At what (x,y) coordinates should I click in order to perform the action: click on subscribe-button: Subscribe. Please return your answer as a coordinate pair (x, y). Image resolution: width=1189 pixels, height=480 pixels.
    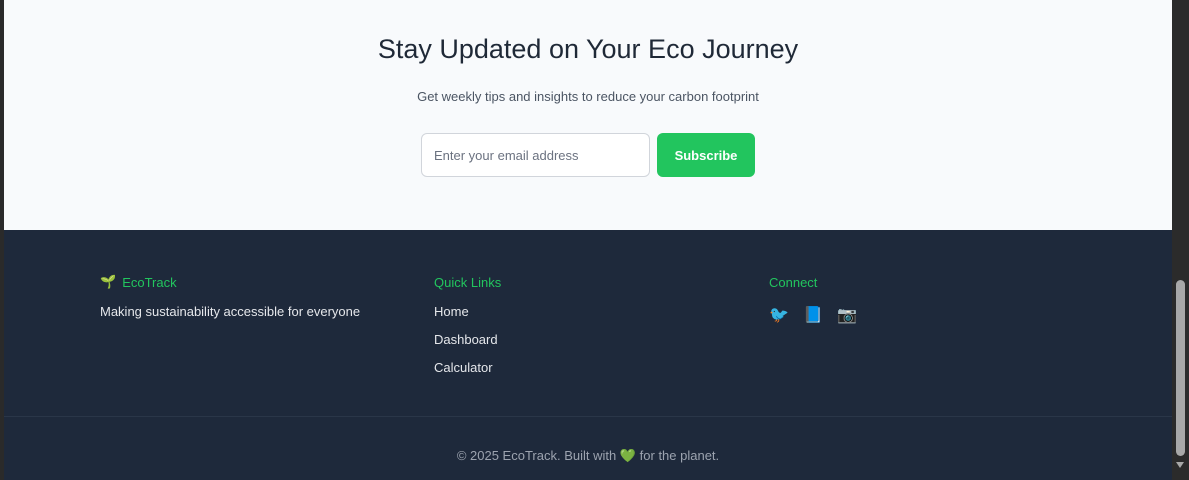
    Looking at the image, I should click on (706, 155).